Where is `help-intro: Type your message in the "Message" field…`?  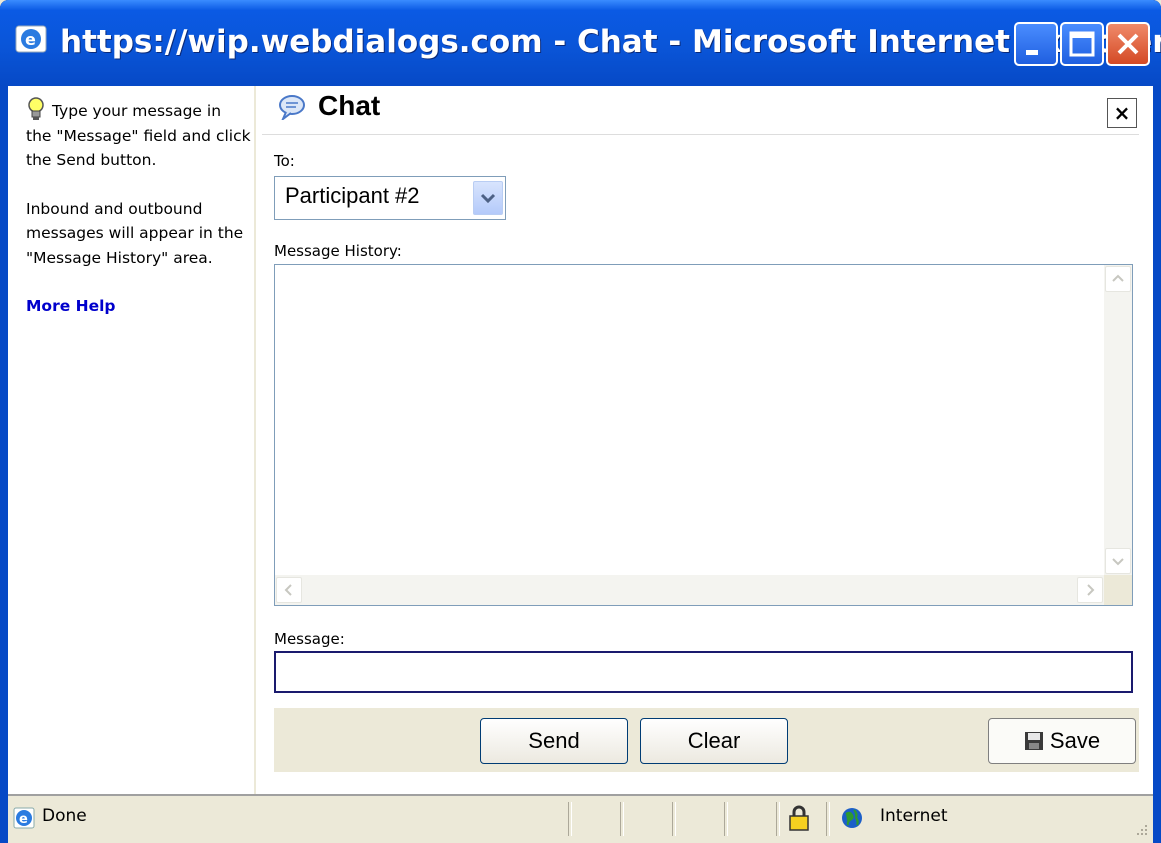
help-intro: Type your message in the "Message" field… is located at coordinates (138, 135).